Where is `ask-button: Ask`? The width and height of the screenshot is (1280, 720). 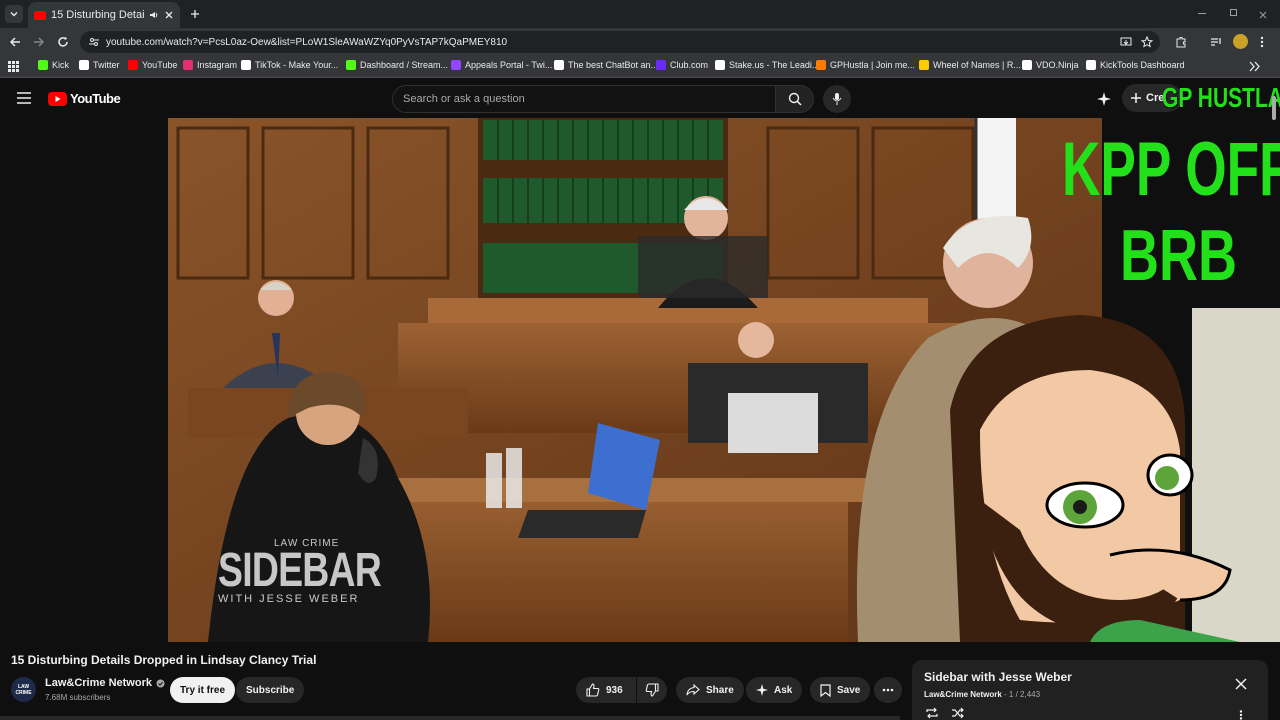 ask-button: Ask is located at coordinates (774, 690).